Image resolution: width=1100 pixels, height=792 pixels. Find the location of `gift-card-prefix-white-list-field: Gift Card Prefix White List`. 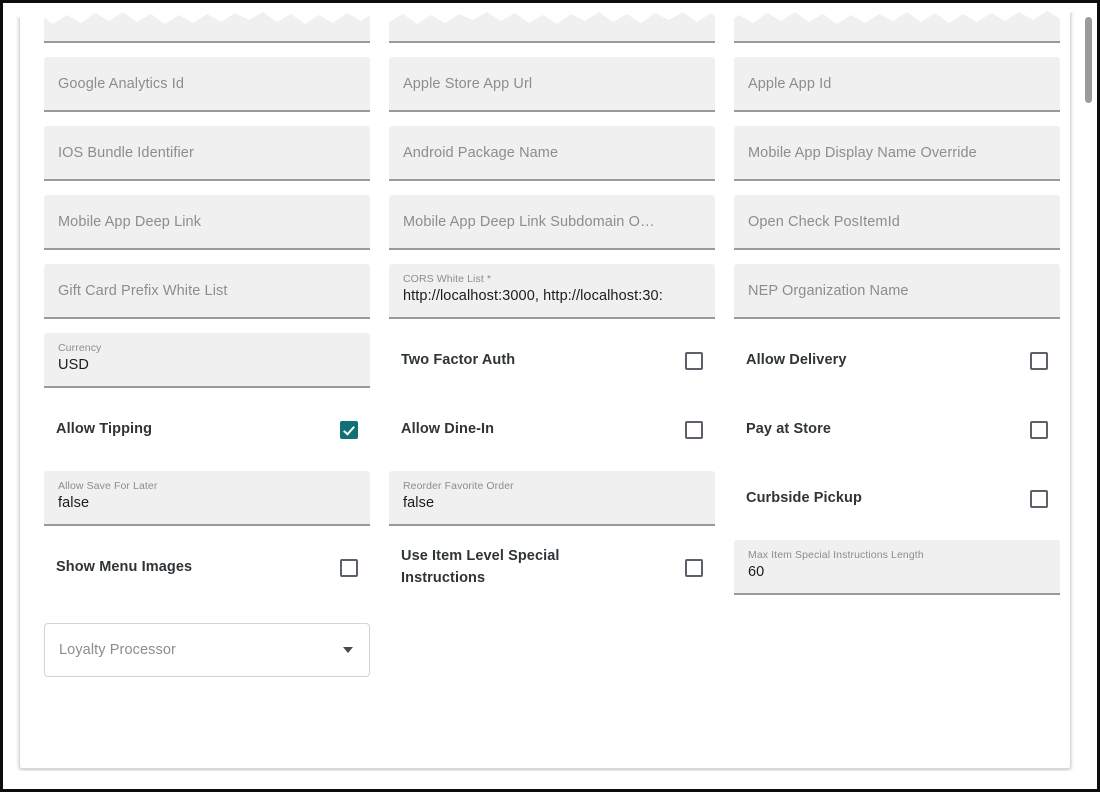

gift-card-prefix-white-list-field: Gift Card Prefix White List is located at coordinates (207, 291).